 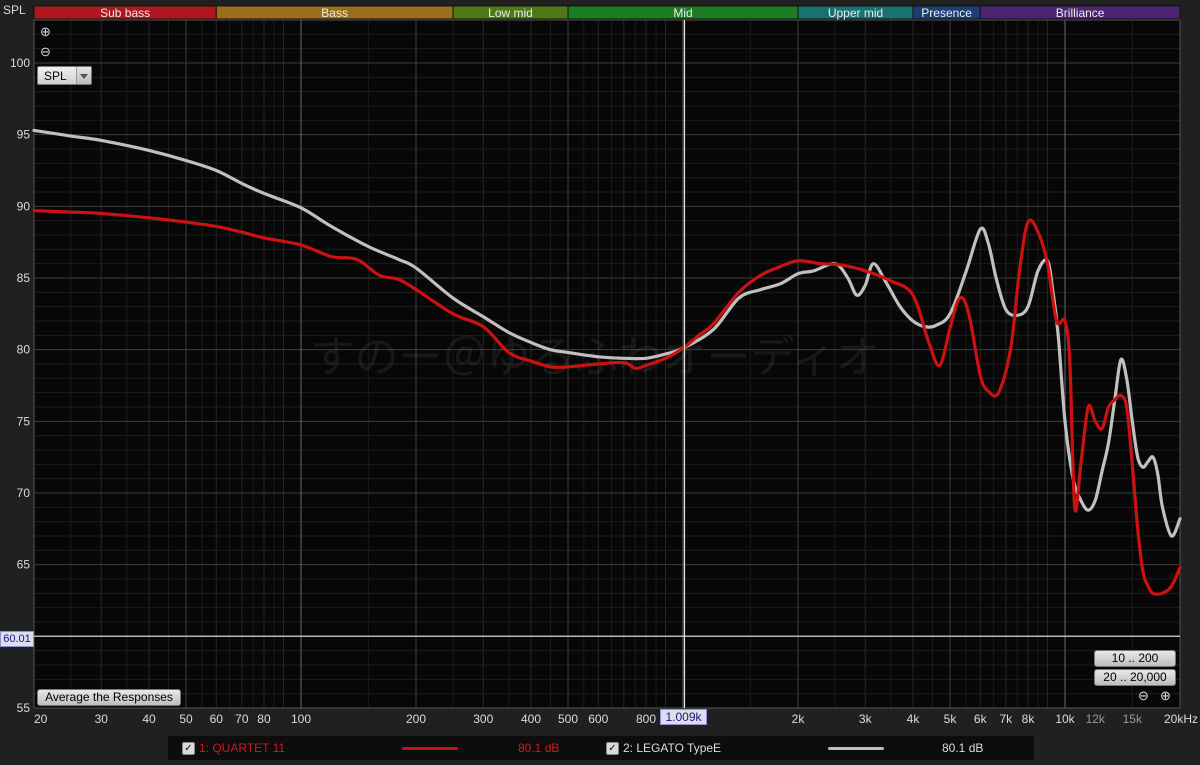 What do you see at coordinates (1143, 696) in the screenshot?
I see `bottom-zoom-out-icon: ⊖` at bounding box center [1143, 696].